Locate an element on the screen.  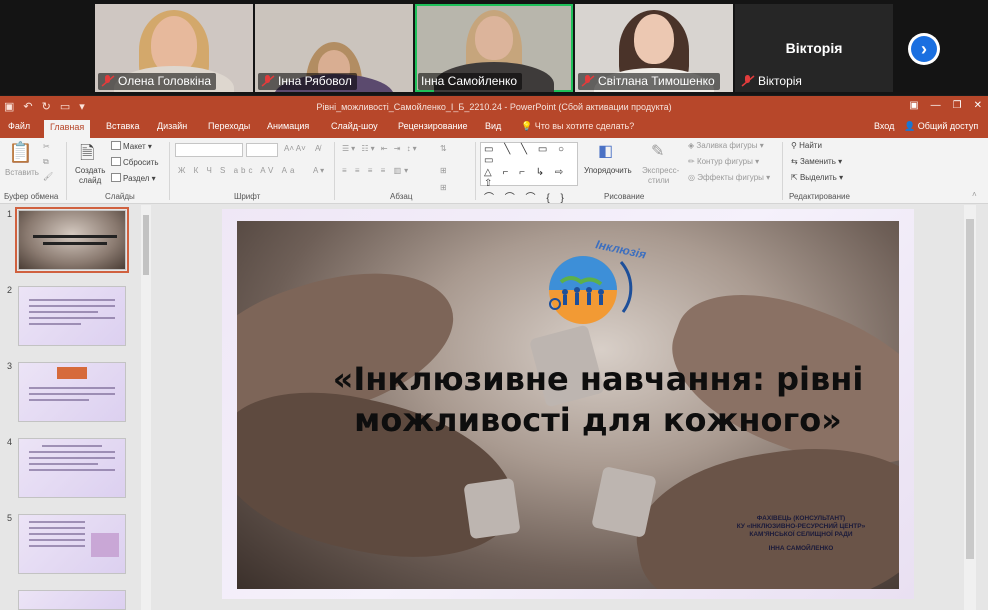
slide-scrollbar is located at coordinates (970, 407).